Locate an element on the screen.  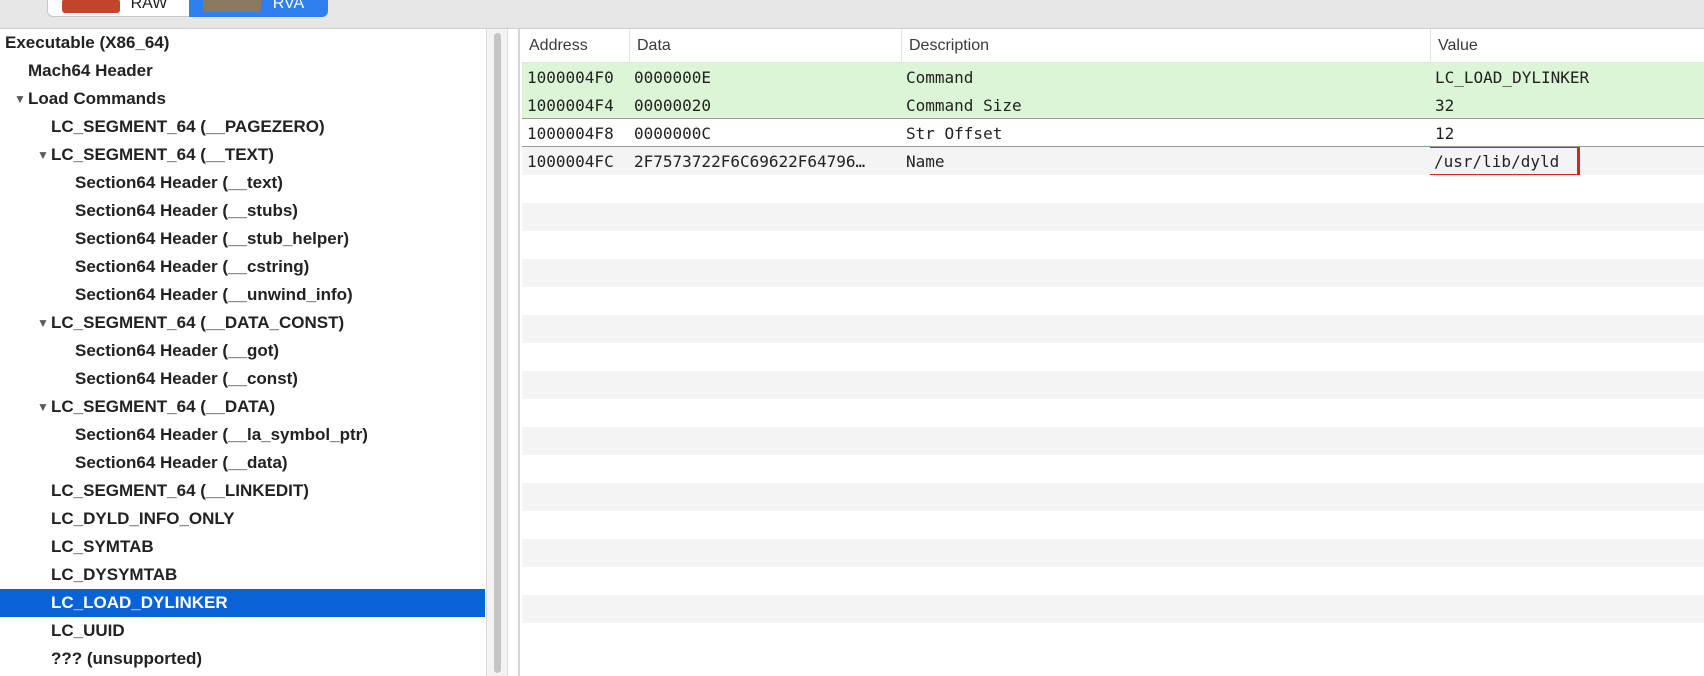
tree-item: Section64 Header (__data) is located at coordinates (242, 463).